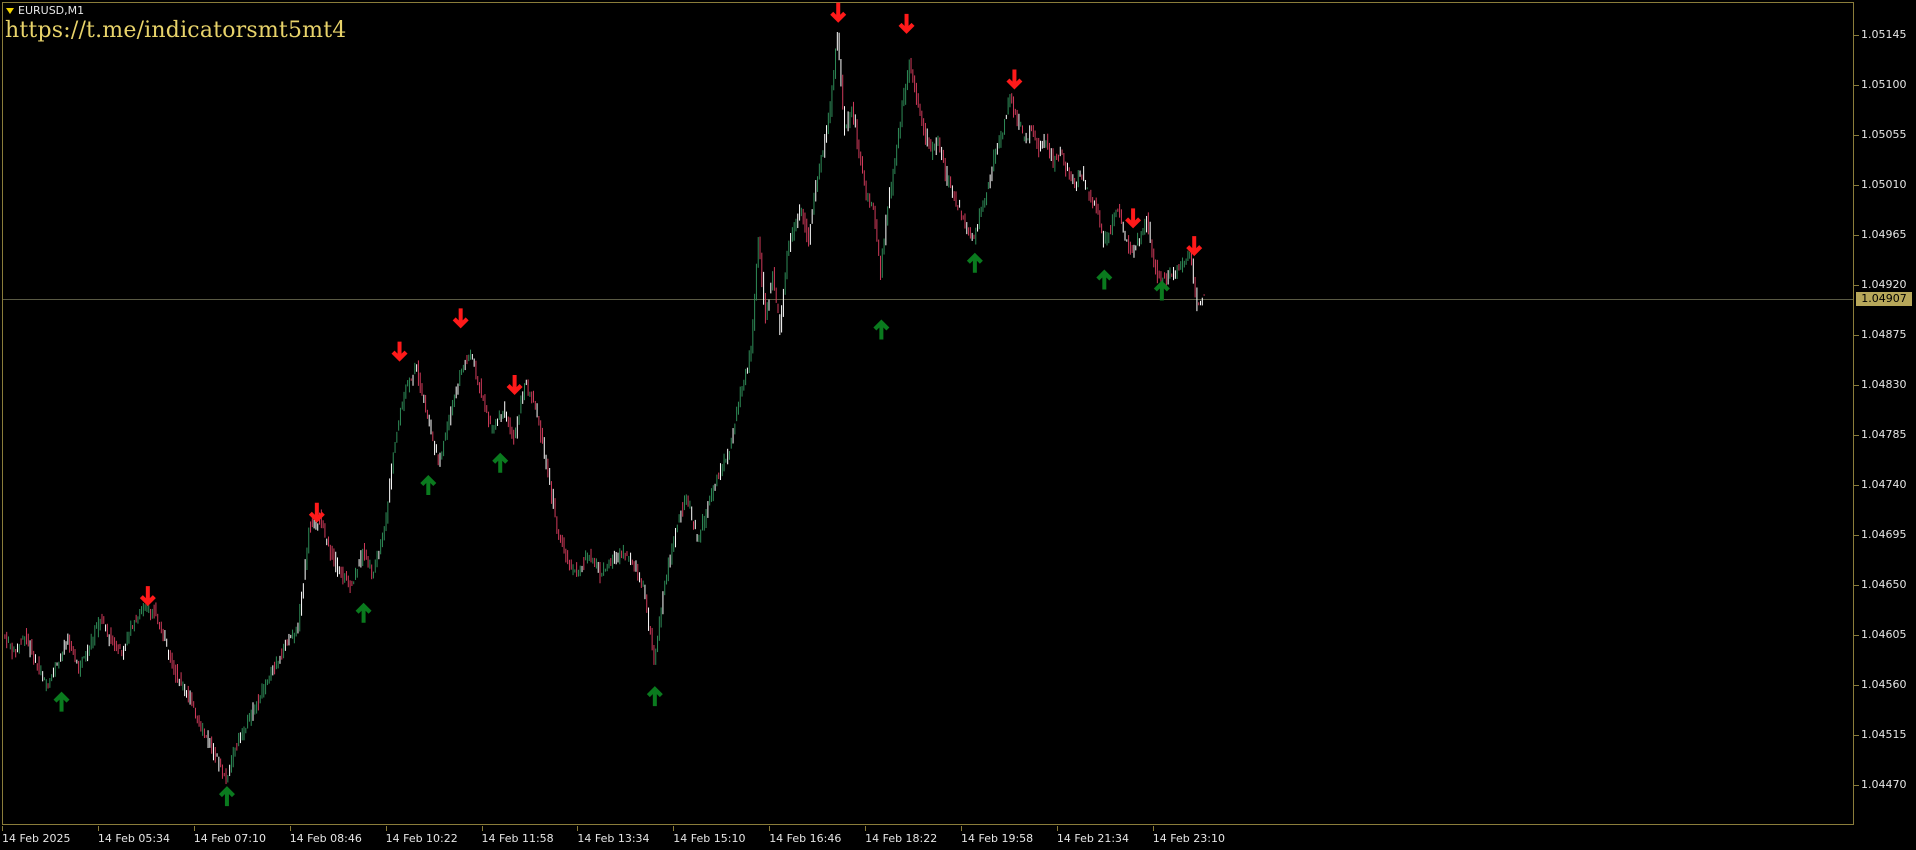  I want to click on time-axis-label: 14 Feb 16:46, so click(805, 838).